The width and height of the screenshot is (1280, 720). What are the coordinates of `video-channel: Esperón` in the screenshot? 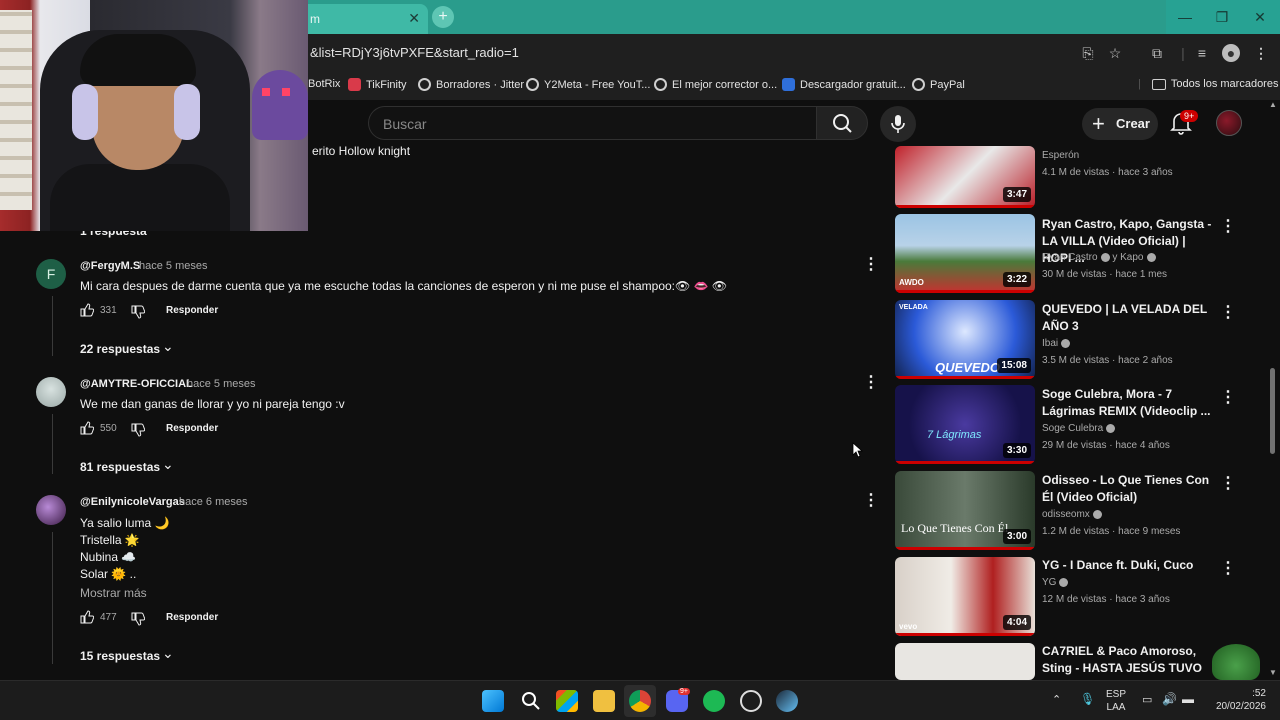 It's located at (1060, 155).